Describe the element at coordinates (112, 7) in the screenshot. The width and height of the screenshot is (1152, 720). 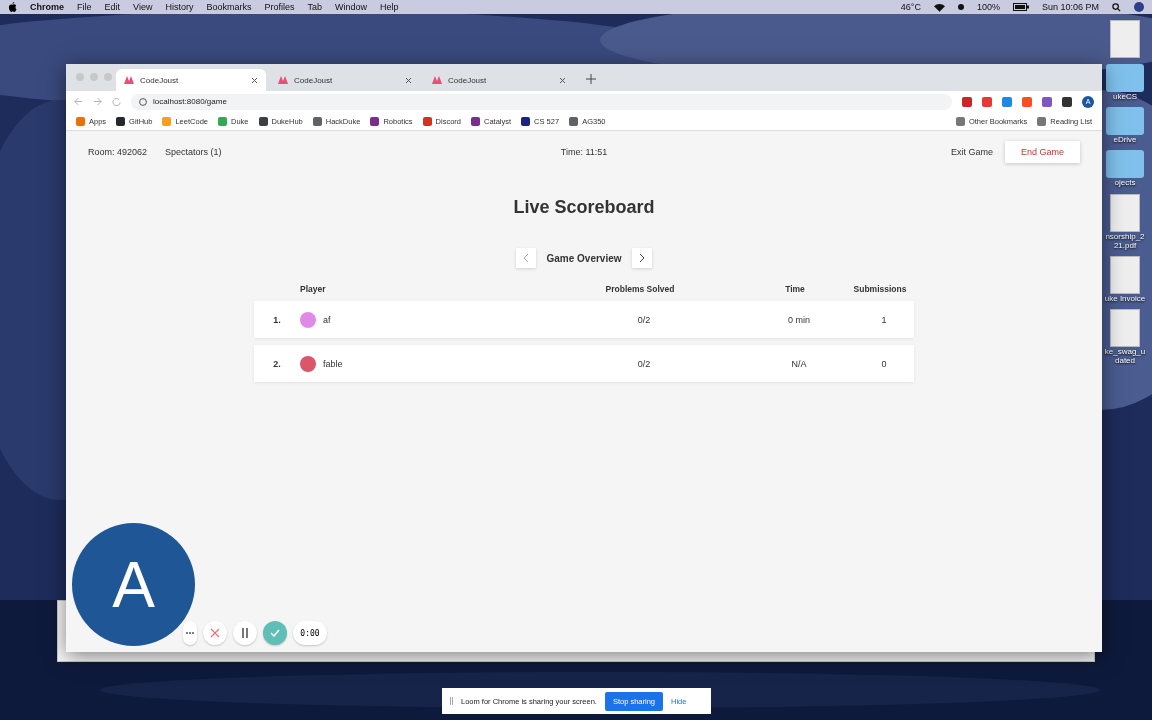
I see `menu-item: Edit` at that location.